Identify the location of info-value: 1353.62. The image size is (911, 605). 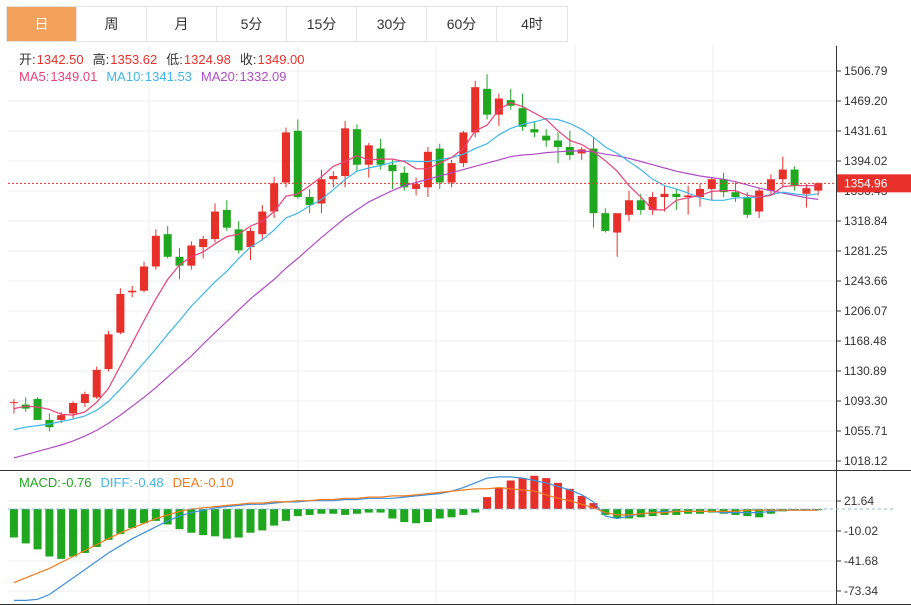
(133, 59).